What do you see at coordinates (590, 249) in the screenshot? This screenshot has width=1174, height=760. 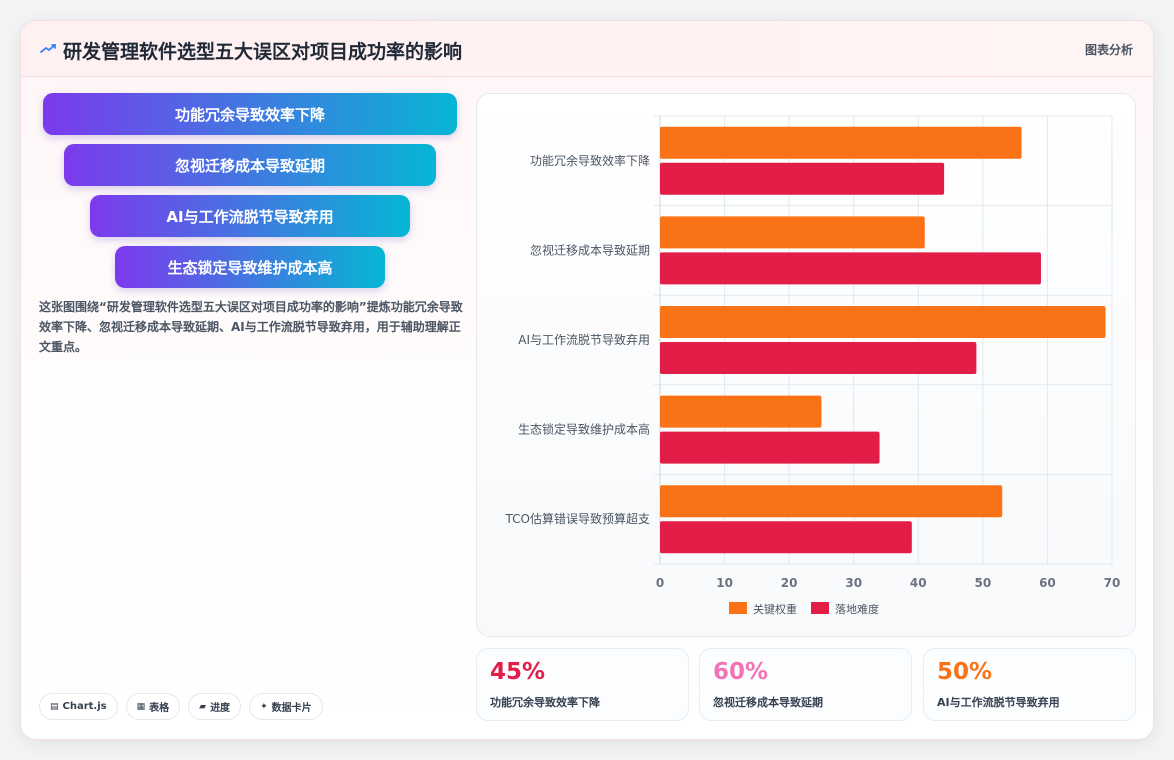 I see `category-label: 忽视迁移成本导致延期` at bounding box center [590, 249].